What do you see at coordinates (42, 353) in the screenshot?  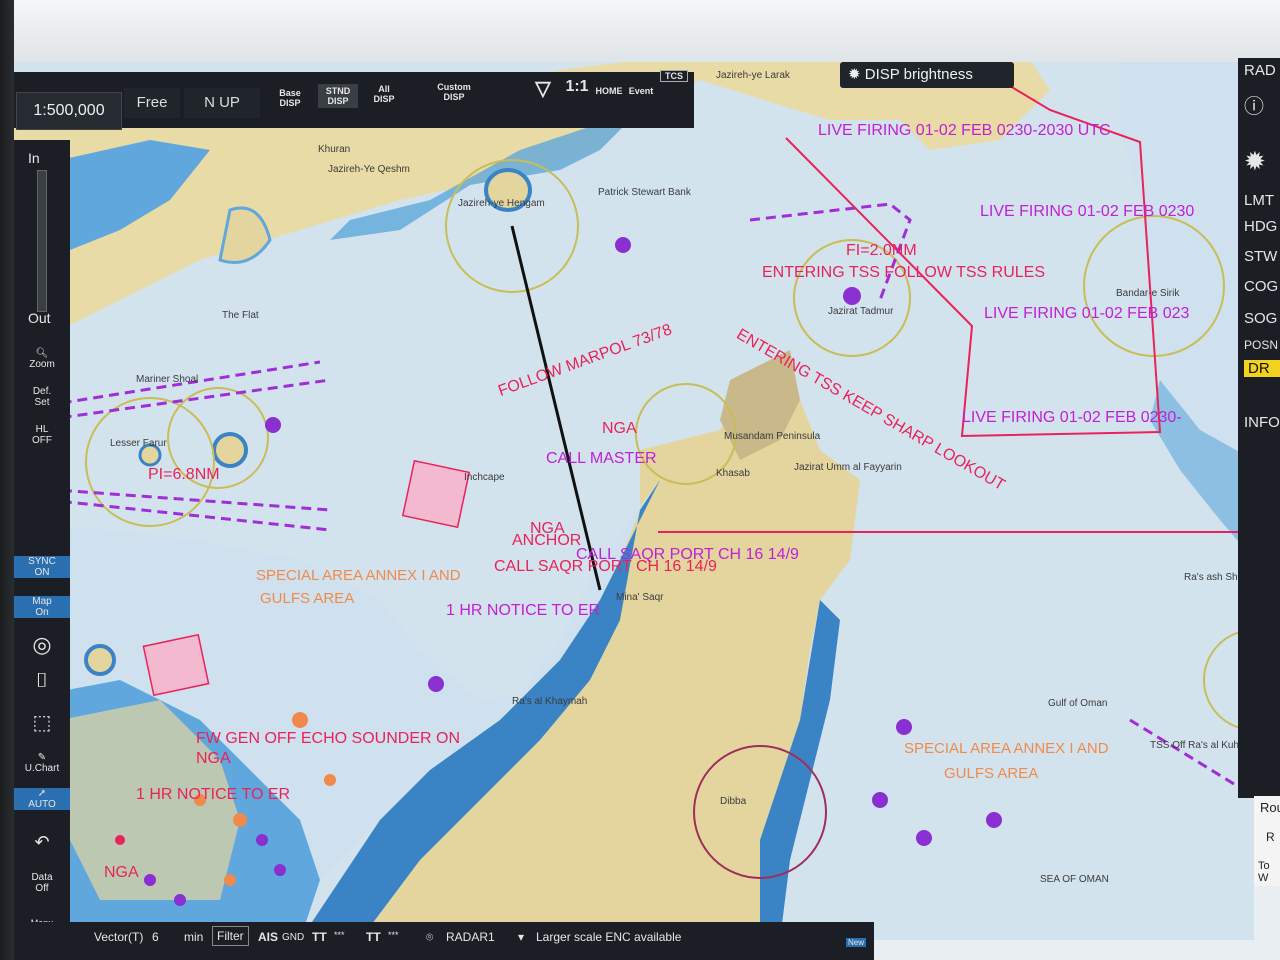 I see `magnifier-icon: 🔍︎` at bounding box center [42, 353].